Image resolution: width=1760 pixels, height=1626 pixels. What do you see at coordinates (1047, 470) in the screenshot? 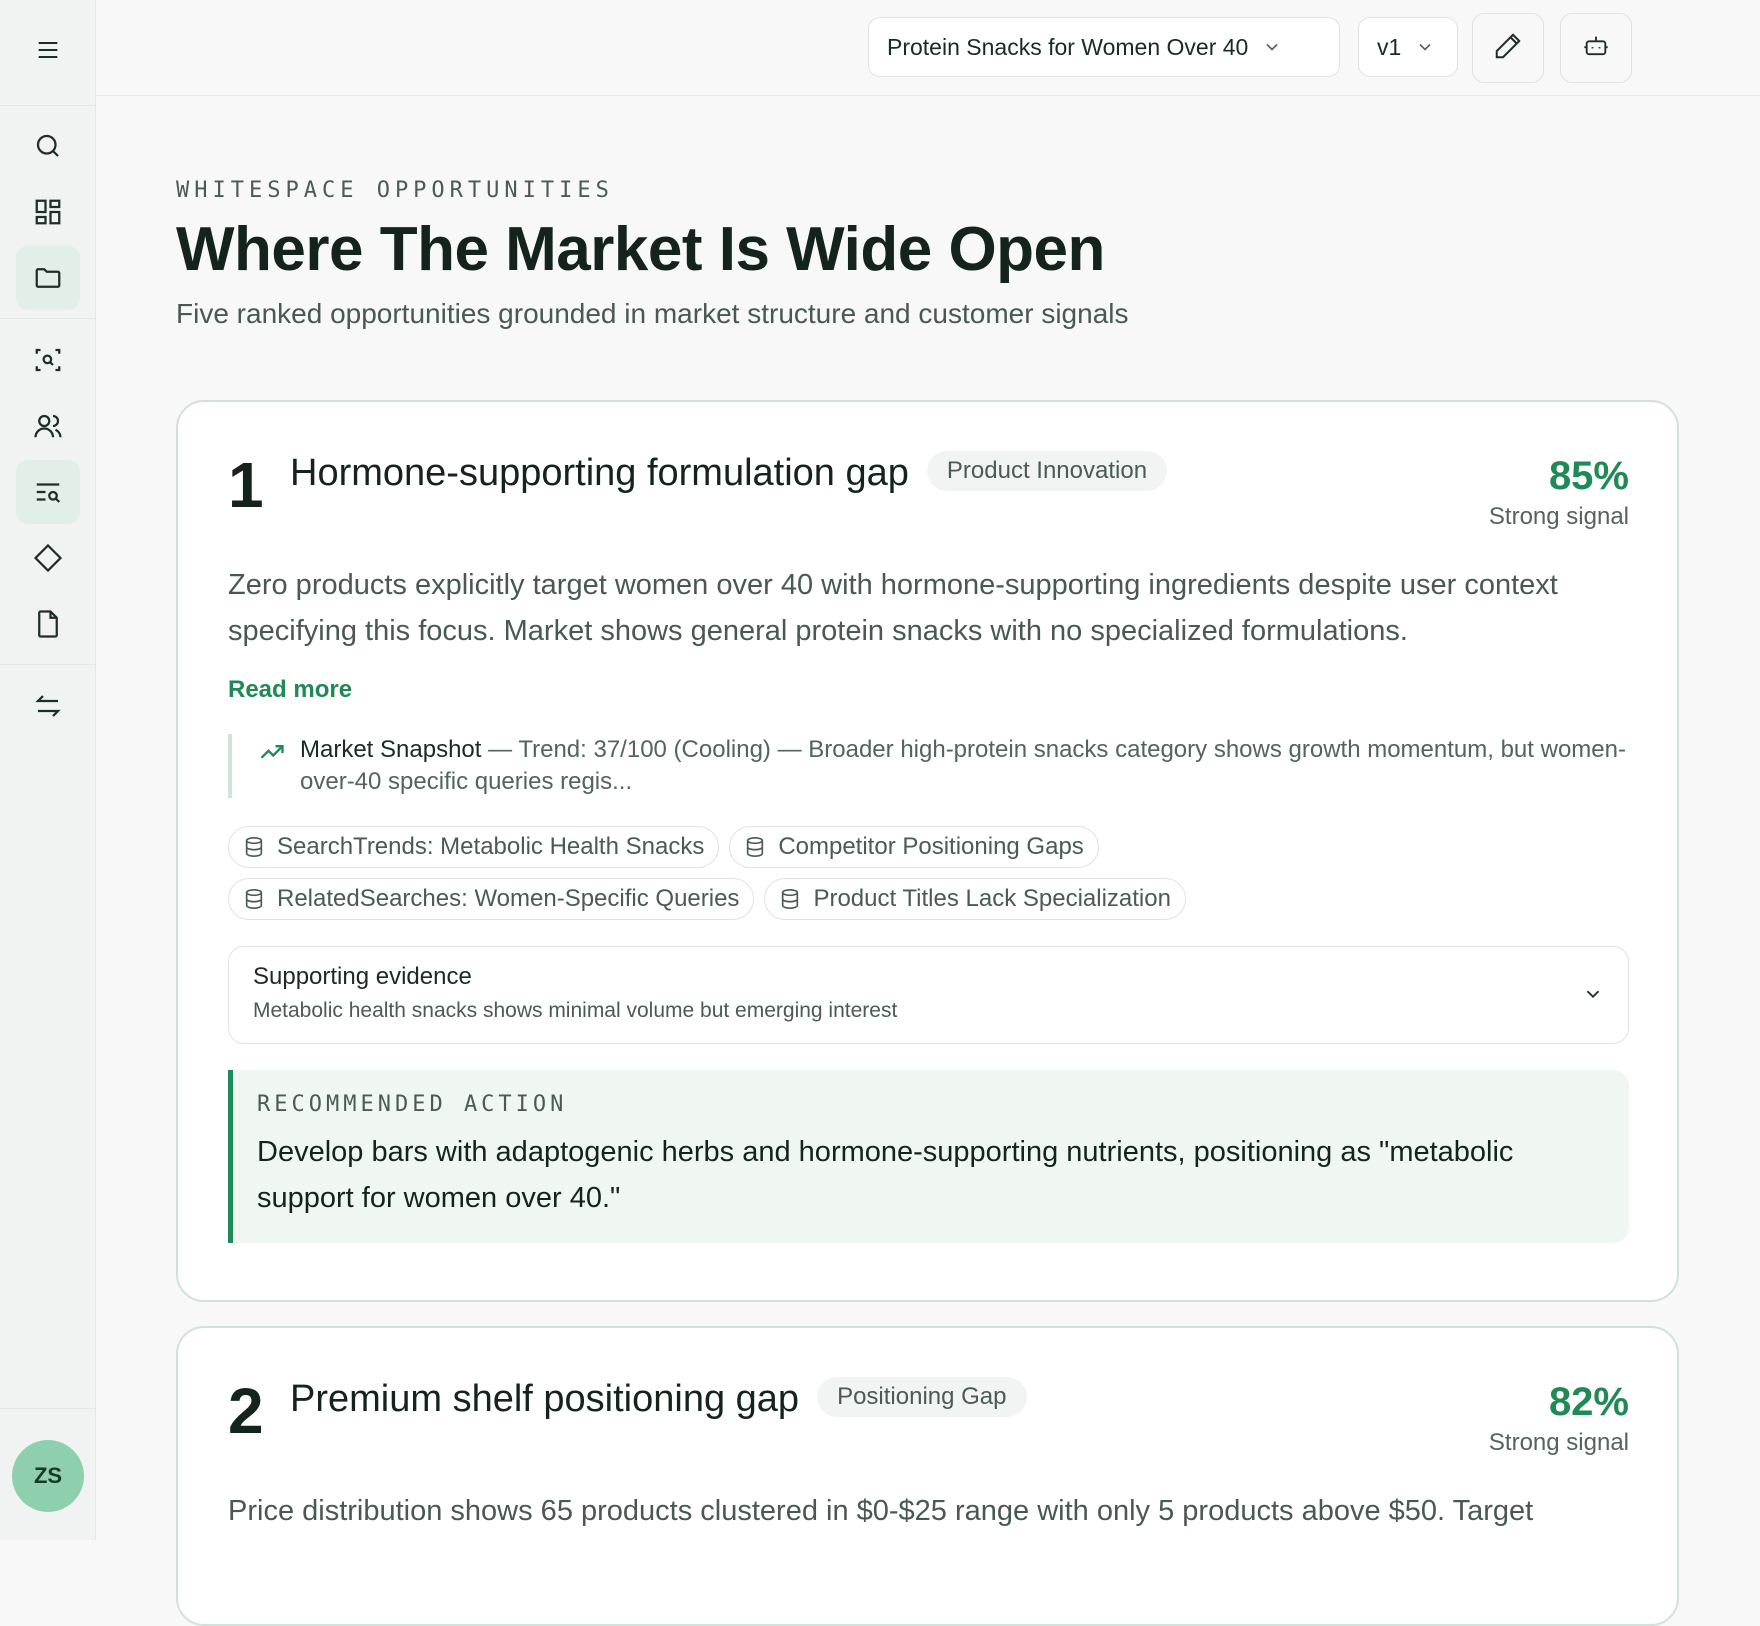
I see `category-tag: Product Innovation` at bounding box center [1047, 470].